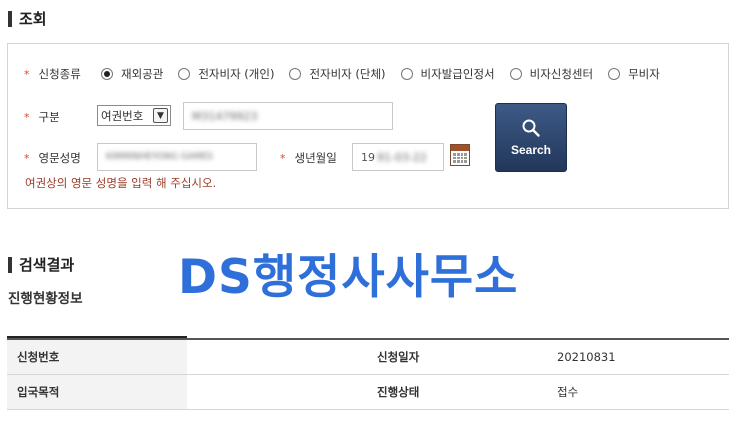 Image resolution: width=743 pixels, height=421 pixels. I want to click on name-label: * 영문성명, so click(52, 158).